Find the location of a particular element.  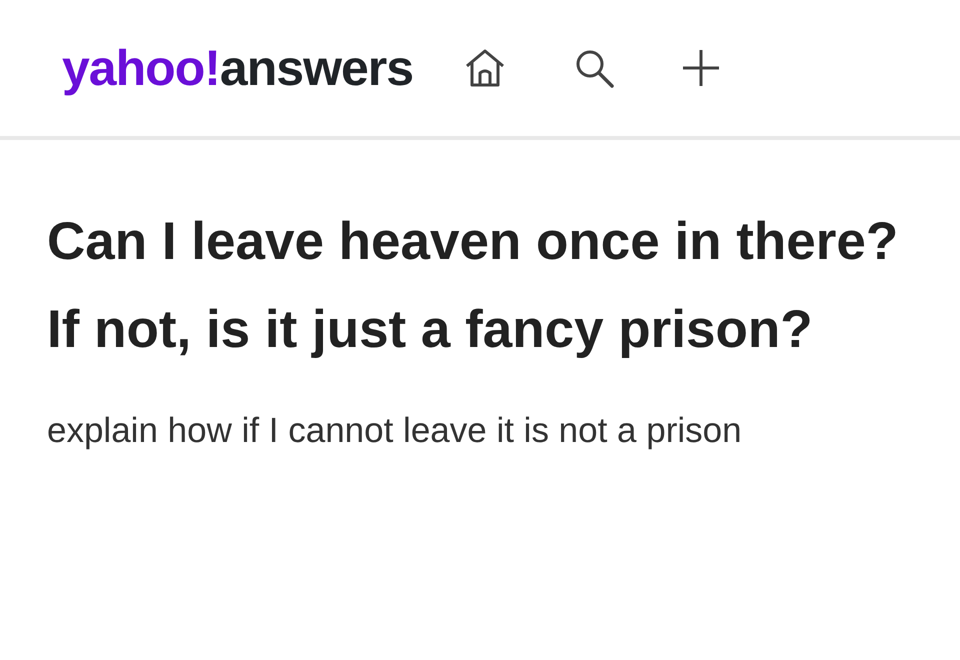

plus-icon is located at coordinates (701, 68).